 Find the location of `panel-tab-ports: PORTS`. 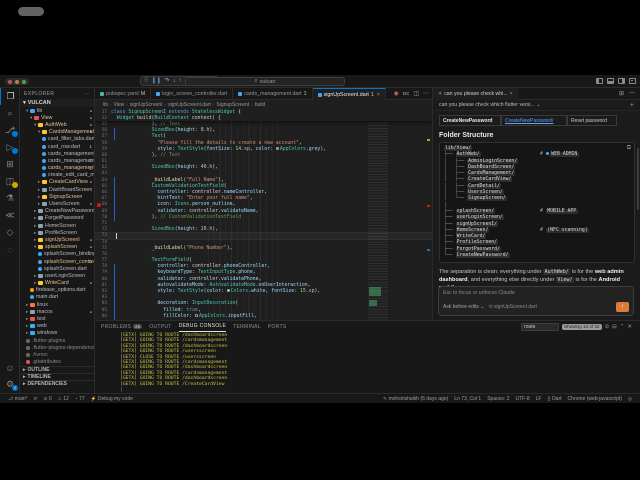

panel-tab-ports: PORTS is located at coordinates (277, 326).